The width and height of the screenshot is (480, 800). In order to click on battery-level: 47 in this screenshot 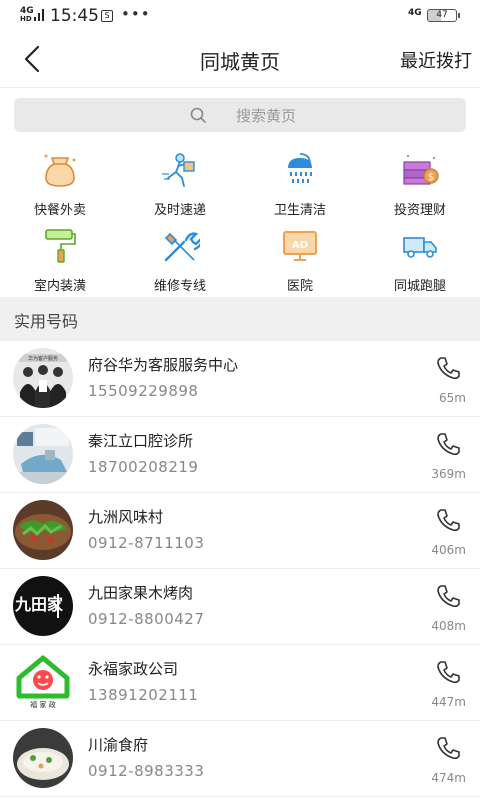, I will do `click(442, 15)`.